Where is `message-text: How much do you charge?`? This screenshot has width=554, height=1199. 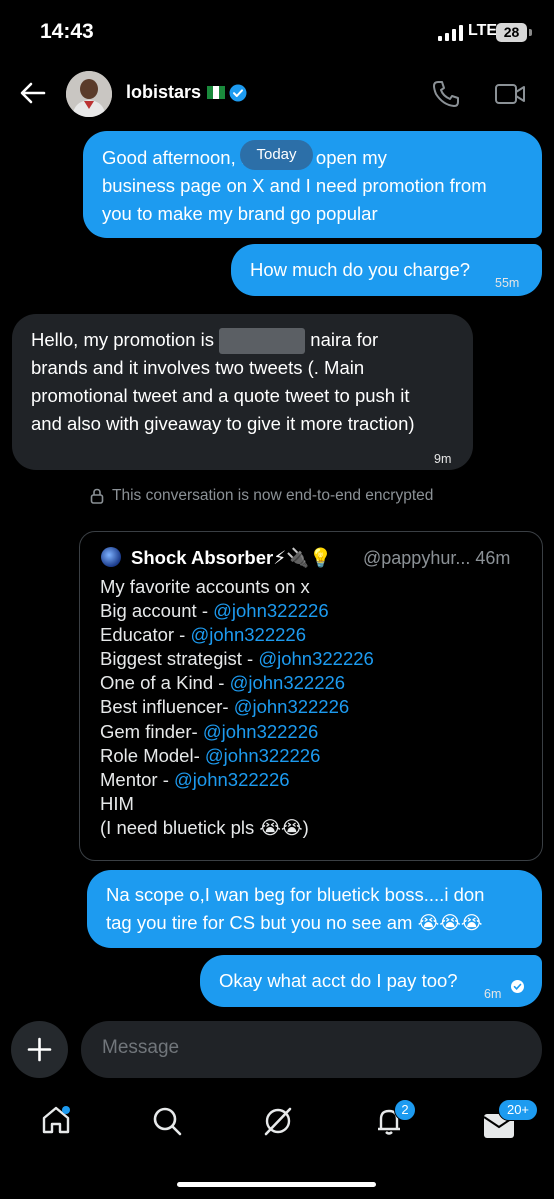 message-text: How much do you charge? is located at coordinates (360, 269).